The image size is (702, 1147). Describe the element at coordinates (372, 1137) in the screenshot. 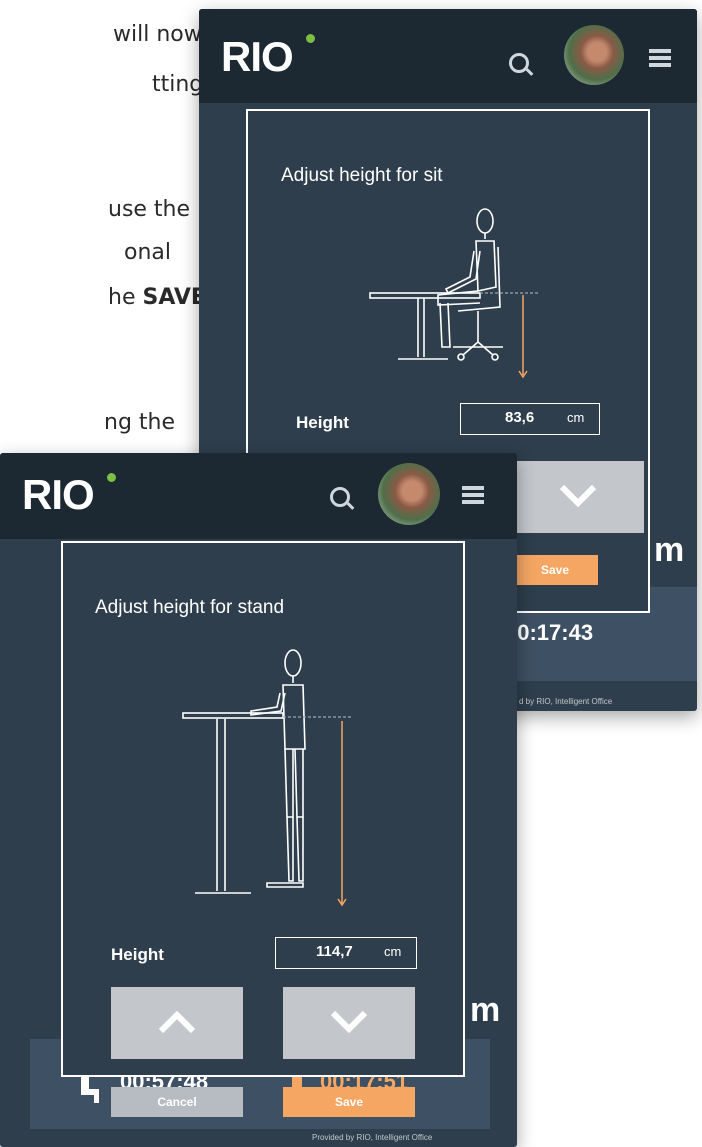

I see `footer-note: Provided by RIO, Intelligent Office` at that location.